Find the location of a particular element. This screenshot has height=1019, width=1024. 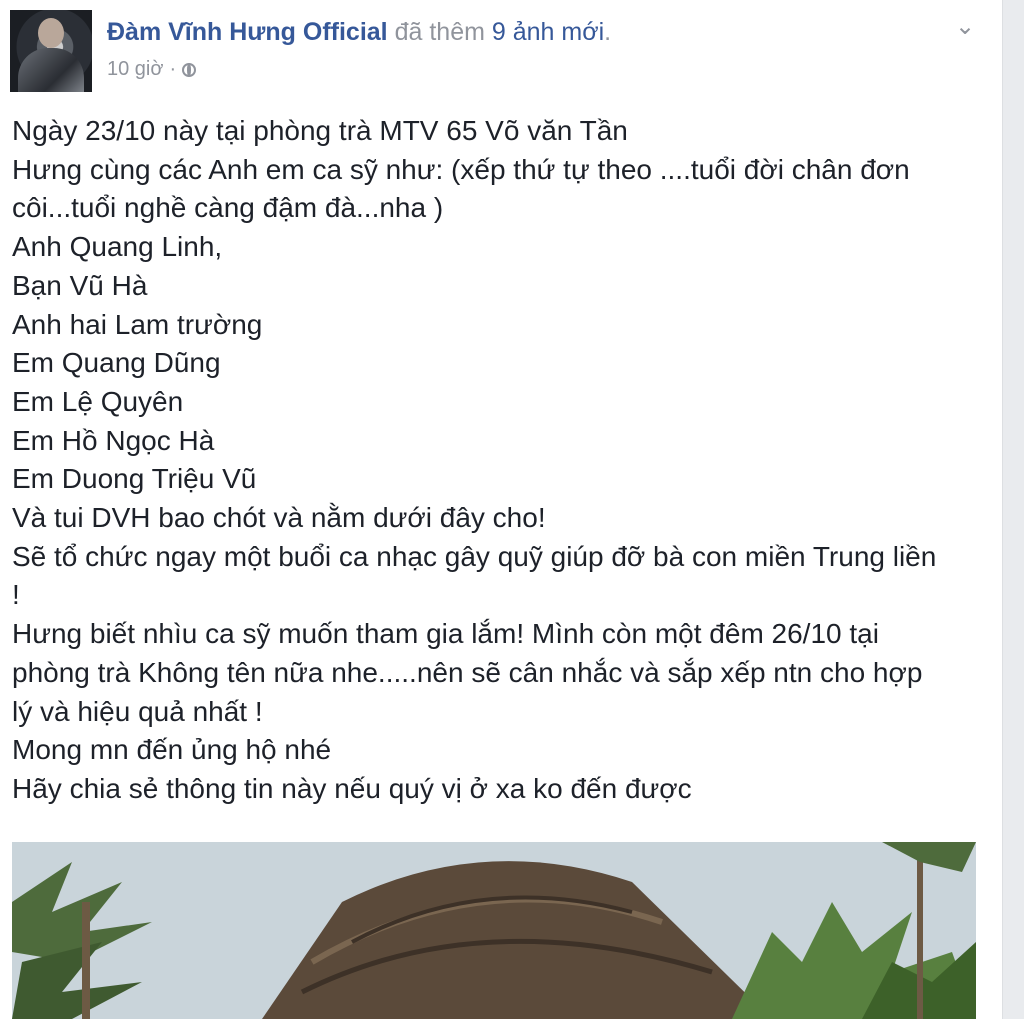

action-text: đã thêm is located at coordinates (439, 32).